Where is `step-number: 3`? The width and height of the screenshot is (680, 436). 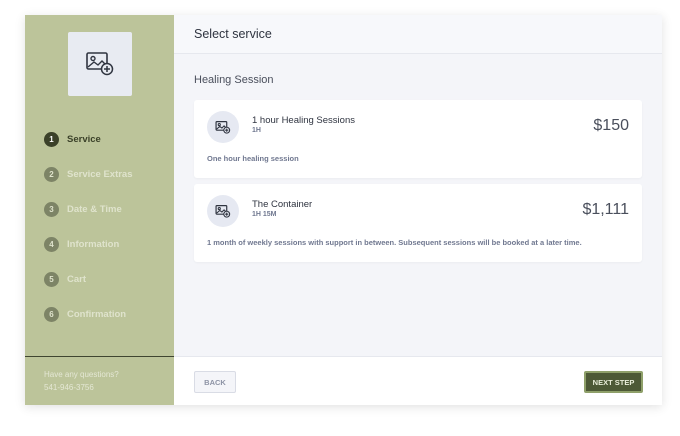 step-number: 3 is located at coordinates (51, 209).